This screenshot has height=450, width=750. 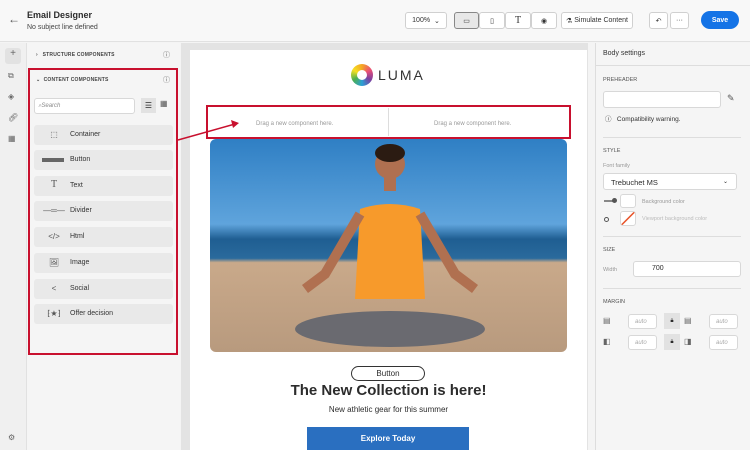 I want to click on list-view-icon: ☰, so click(x=148, y=105).